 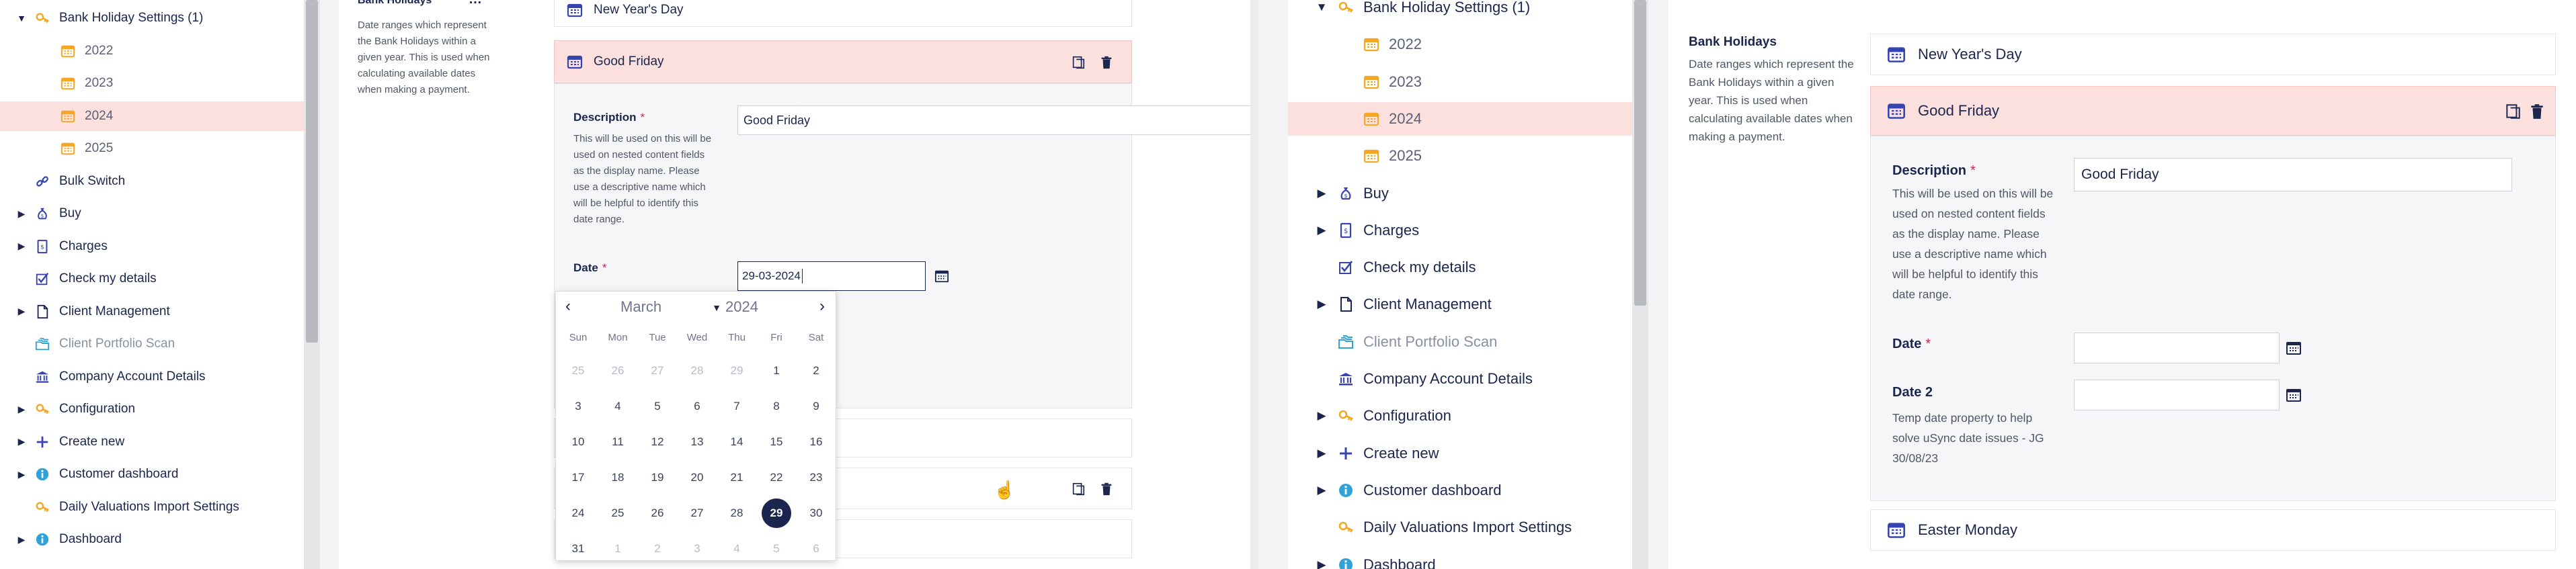 What do you see at coordinates (1640, 284) in the screenshot?
I see `right-tree-scrollbar` at bounding box center [1640, 284].